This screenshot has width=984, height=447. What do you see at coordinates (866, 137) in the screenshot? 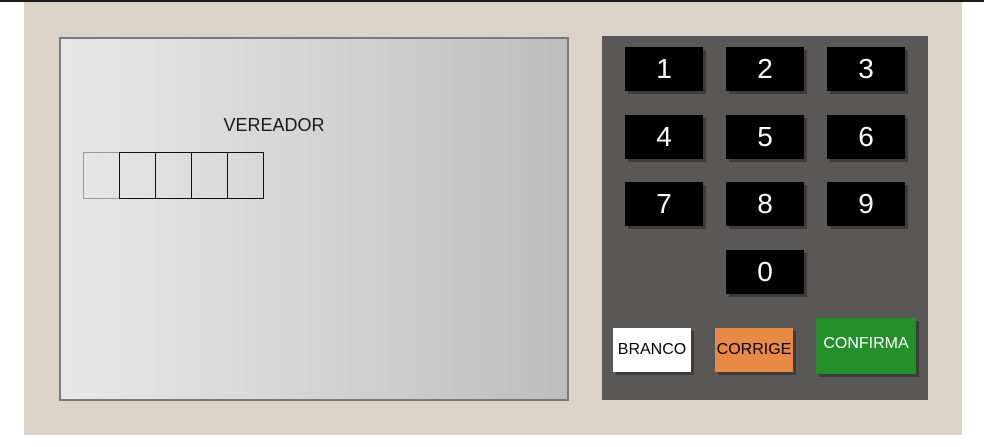
I see `key-6: 6` at bounding box center [866, 137].